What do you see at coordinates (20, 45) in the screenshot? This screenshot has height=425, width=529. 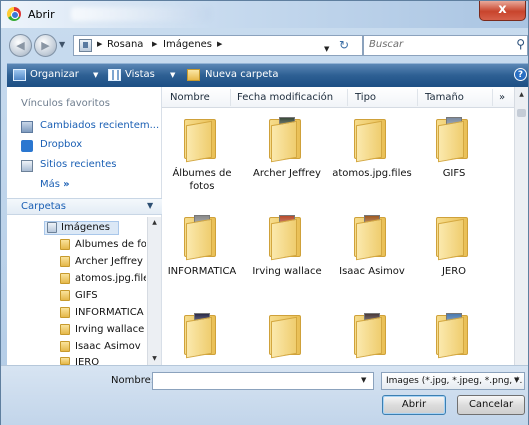 I see `back-button: ◀` at bounding box center [20, 45].